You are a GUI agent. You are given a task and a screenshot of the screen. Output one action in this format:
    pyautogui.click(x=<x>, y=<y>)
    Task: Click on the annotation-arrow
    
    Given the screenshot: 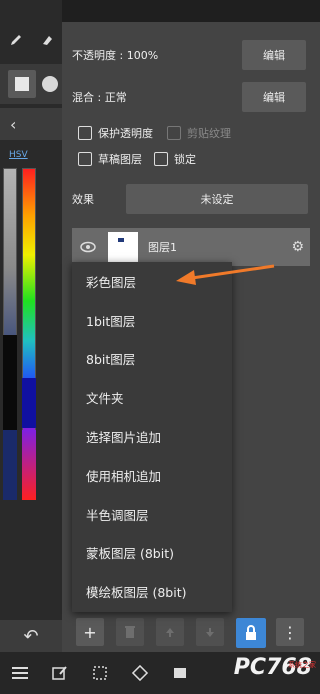 What is the action you would take?
    pyautogui.click(x=225, y=274)
    